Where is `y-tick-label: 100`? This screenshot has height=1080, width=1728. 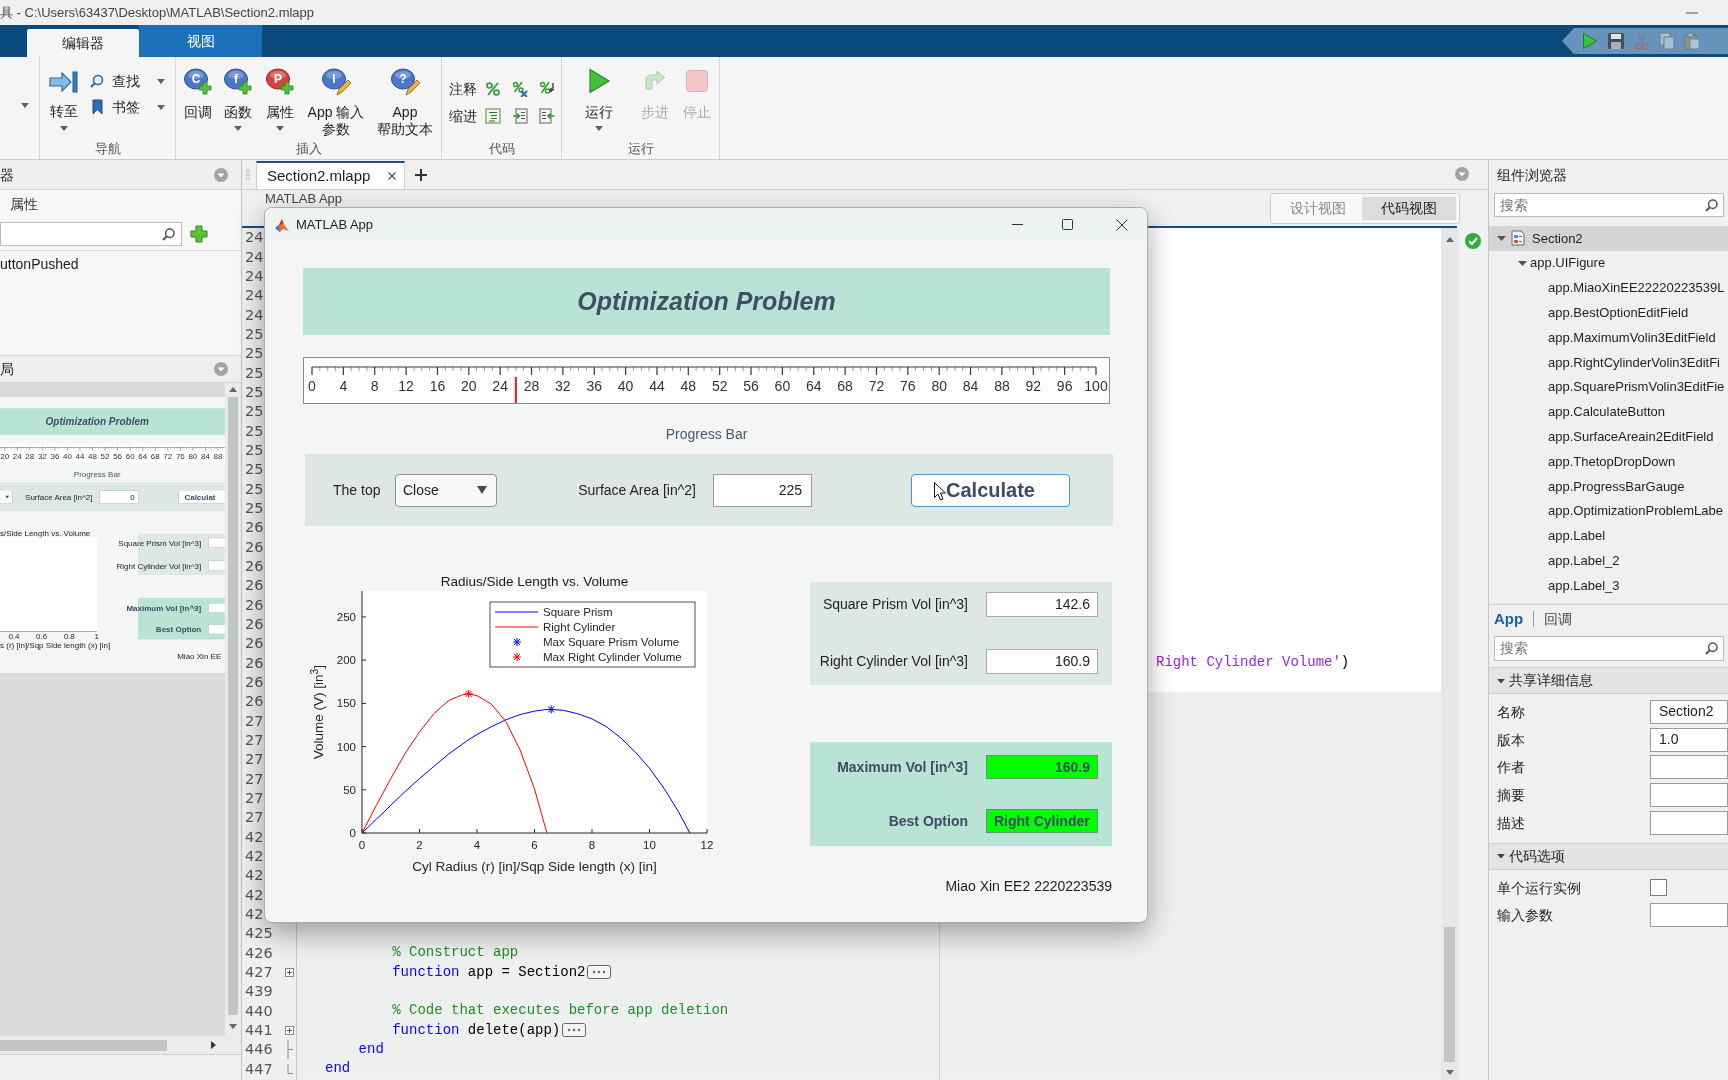 y-tick-label: 100 is located at coordinates (346, 746).